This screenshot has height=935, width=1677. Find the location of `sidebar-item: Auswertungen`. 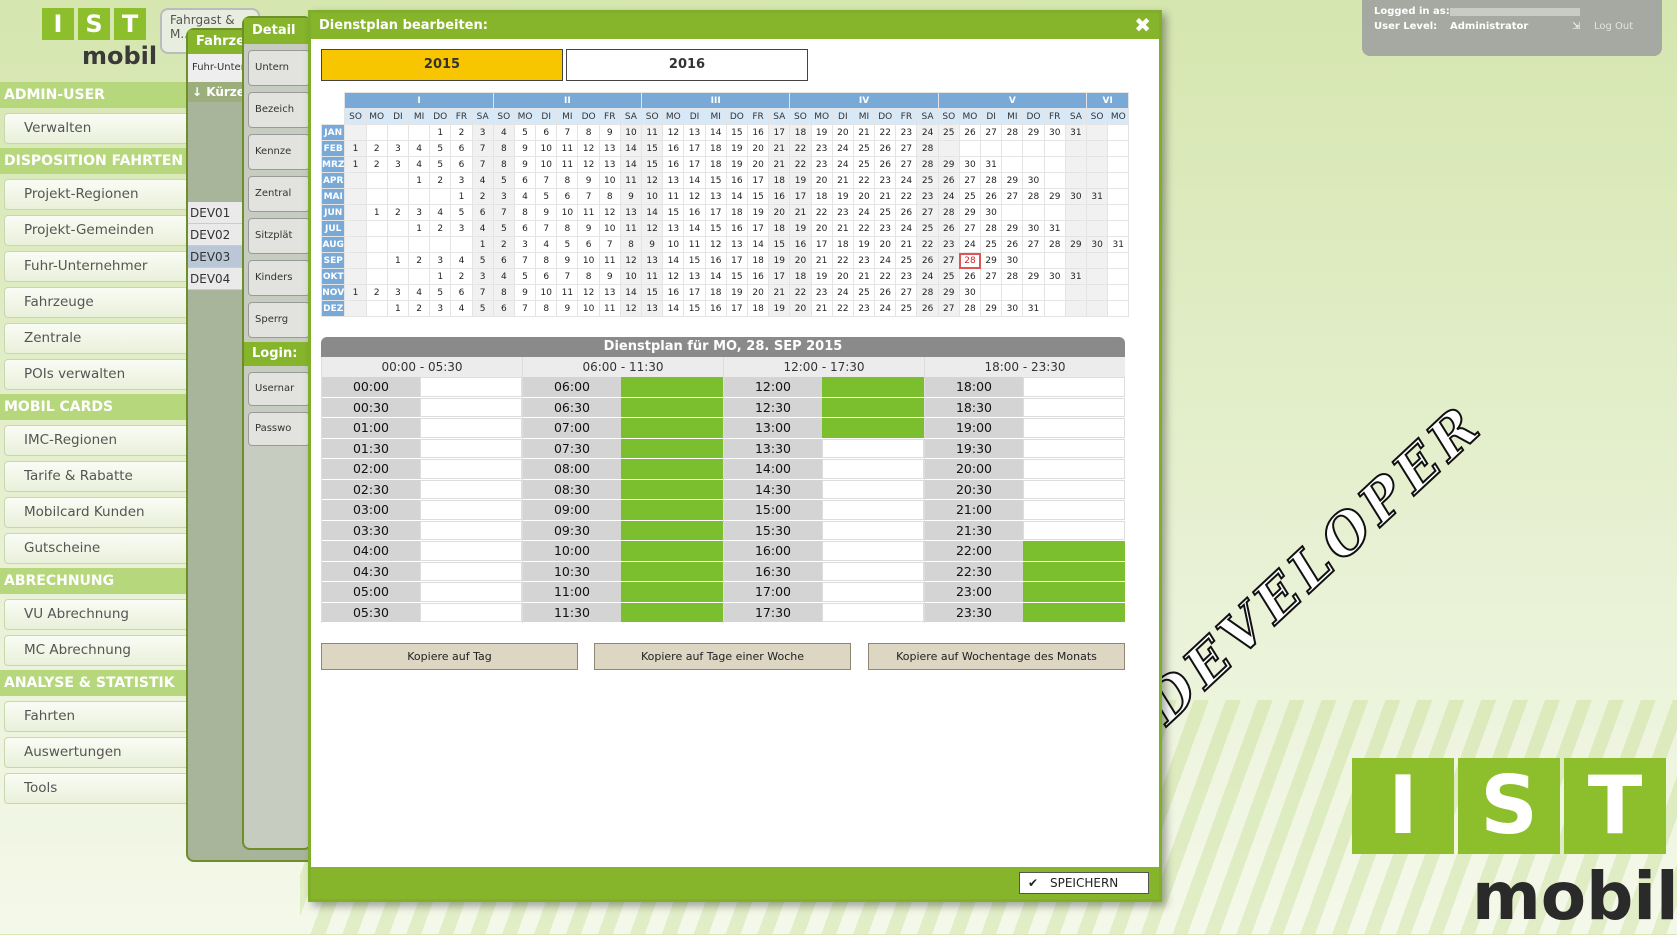

sidebar-item: Auswertungen is located at coordinates (101, 752).